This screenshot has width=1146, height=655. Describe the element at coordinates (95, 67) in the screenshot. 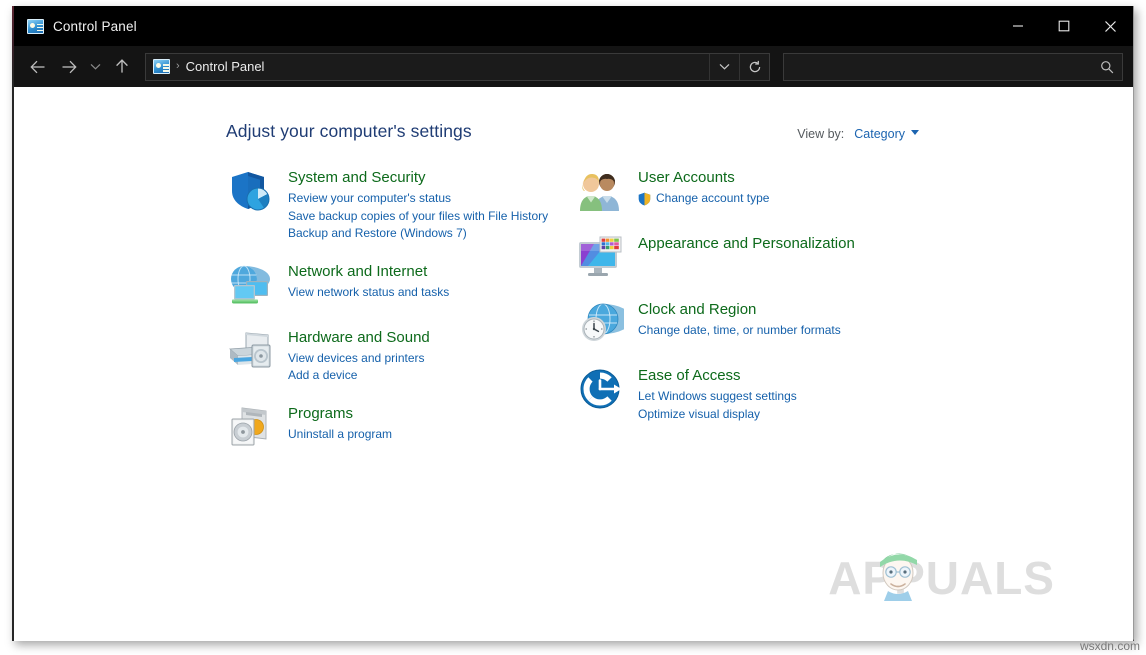

I see `recent-locations-chevron-down-icon` at that location.